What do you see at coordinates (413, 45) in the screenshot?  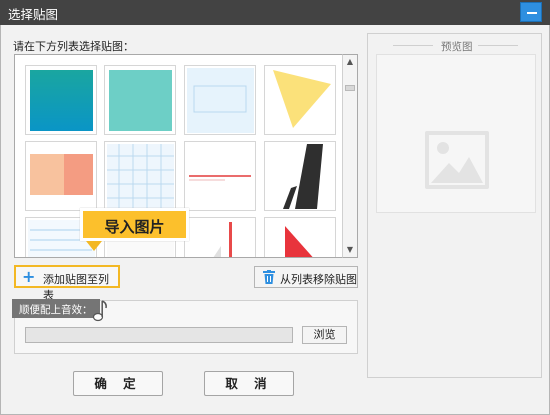 I see `preview-divider-left` at bounding box center [413, 45].